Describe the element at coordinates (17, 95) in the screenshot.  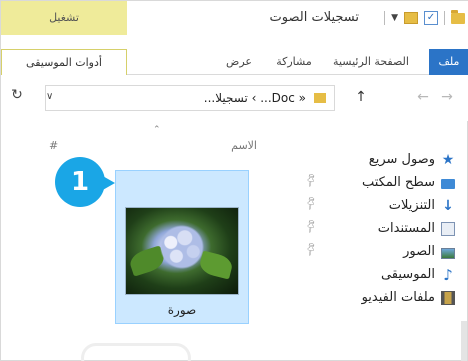
I see `refresh-icon: ↻` at that location.